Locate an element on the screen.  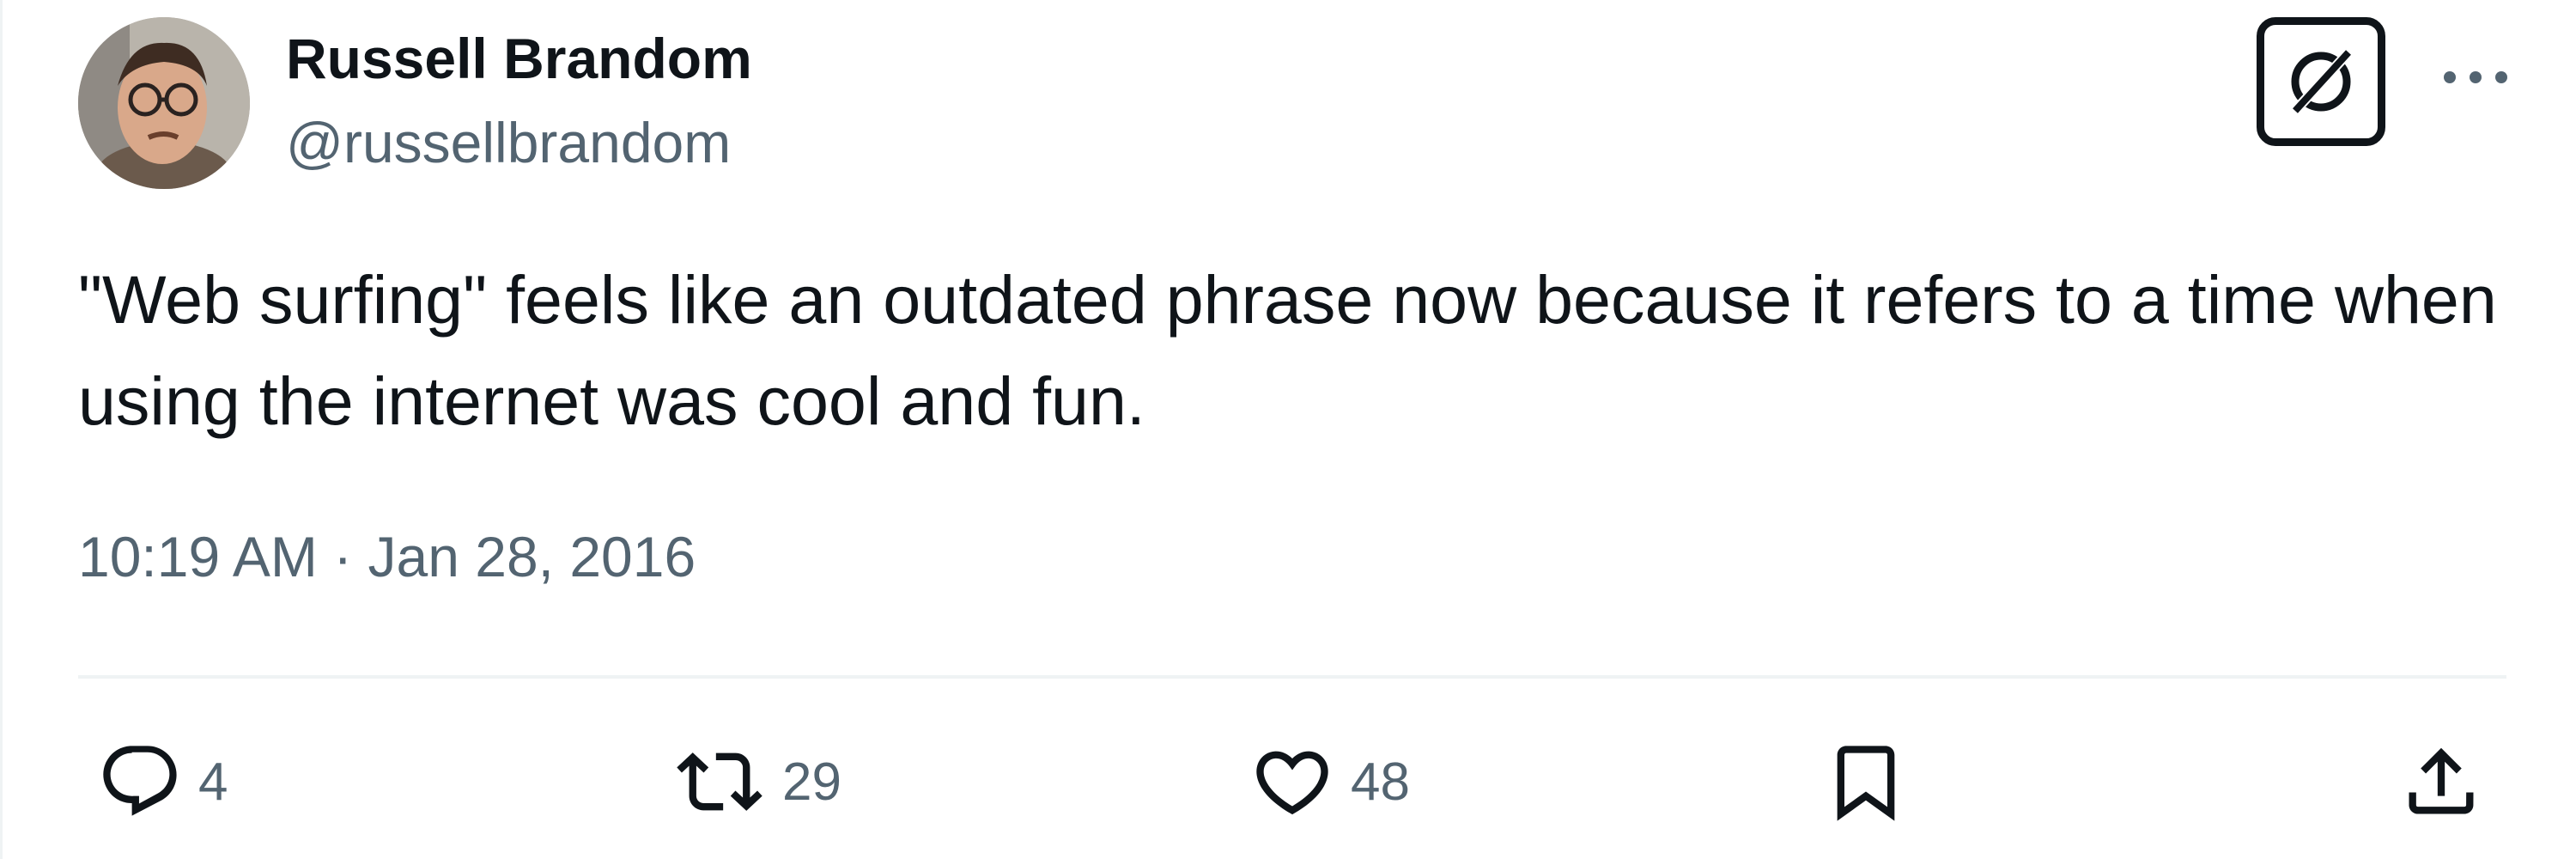
share-button is located at coordinates (2441, 781).